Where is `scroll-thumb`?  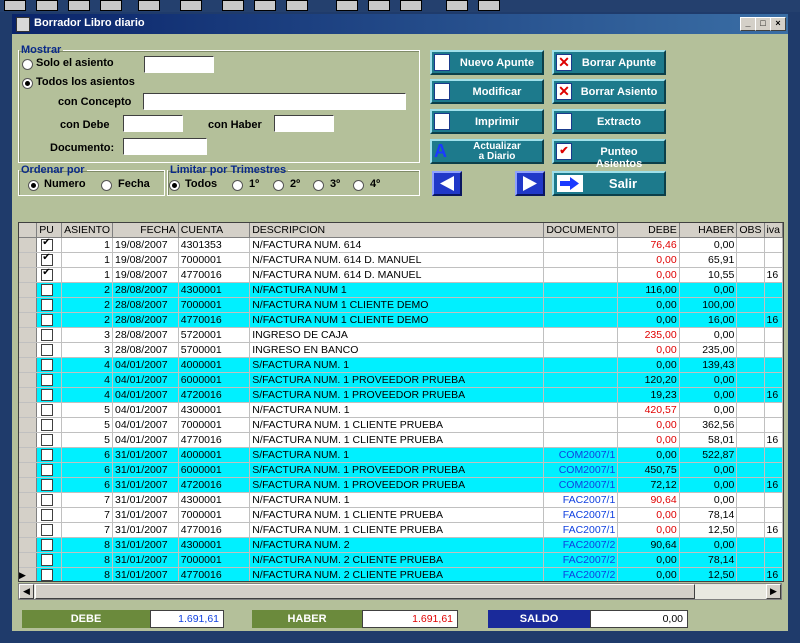 scroll-thumb is located at coordinates (365, 591).